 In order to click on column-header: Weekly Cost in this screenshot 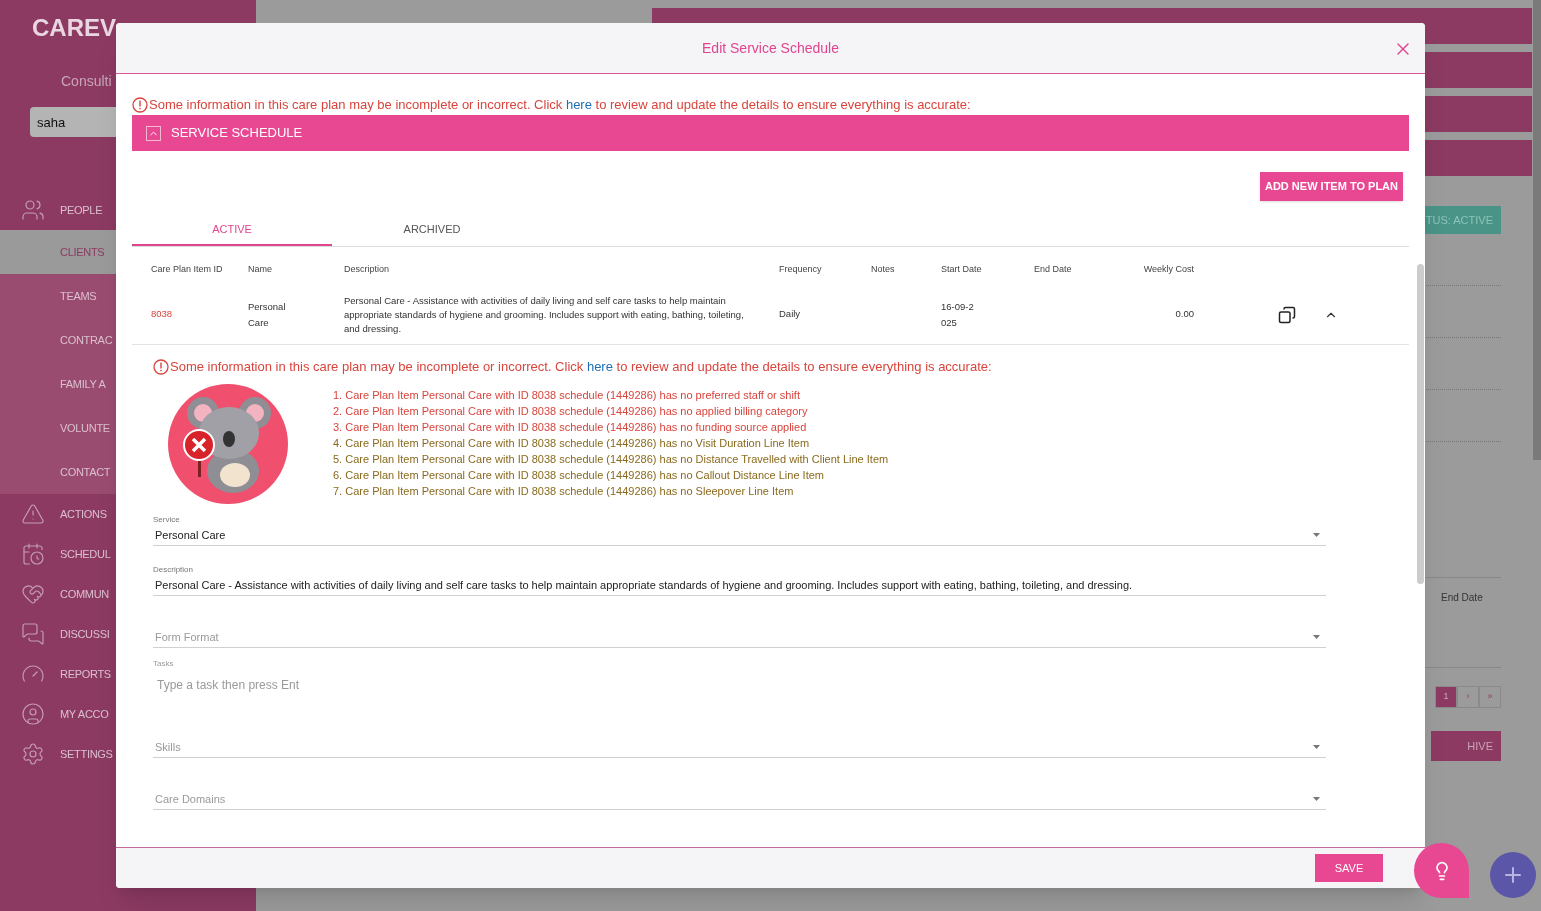, I will do `click(1168, 269)`.